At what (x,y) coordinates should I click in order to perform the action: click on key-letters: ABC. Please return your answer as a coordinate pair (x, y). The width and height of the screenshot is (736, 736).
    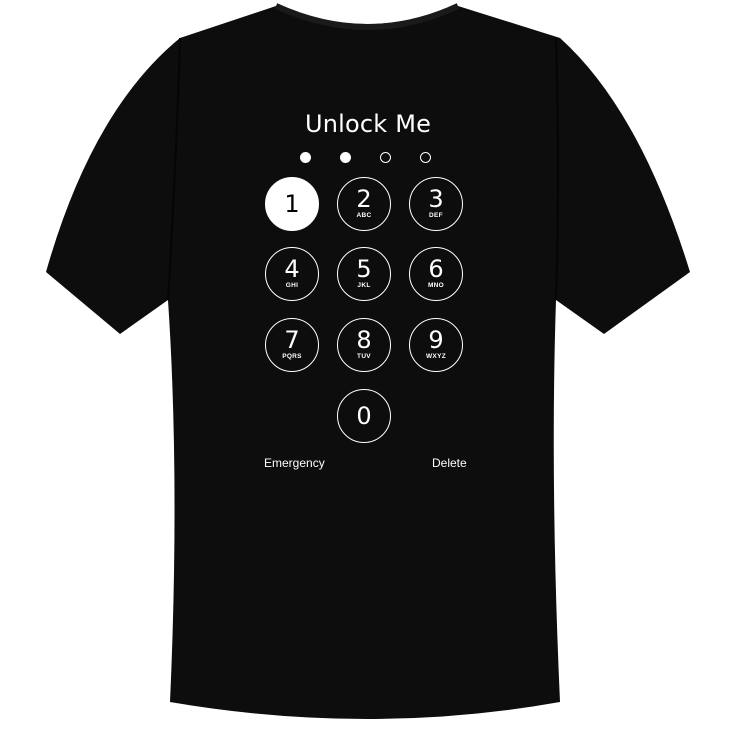
    Looking at the image, I should click on (364, 215).